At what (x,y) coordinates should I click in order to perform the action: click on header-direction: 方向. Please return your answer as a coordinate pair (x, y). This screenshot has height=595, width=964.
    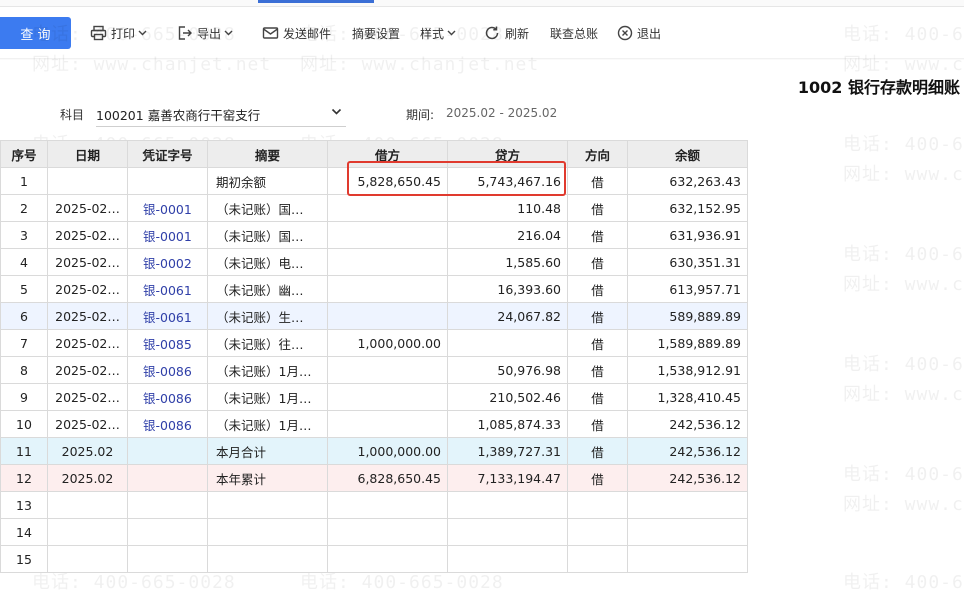
    Looking at the image, I should click on (597, 154).